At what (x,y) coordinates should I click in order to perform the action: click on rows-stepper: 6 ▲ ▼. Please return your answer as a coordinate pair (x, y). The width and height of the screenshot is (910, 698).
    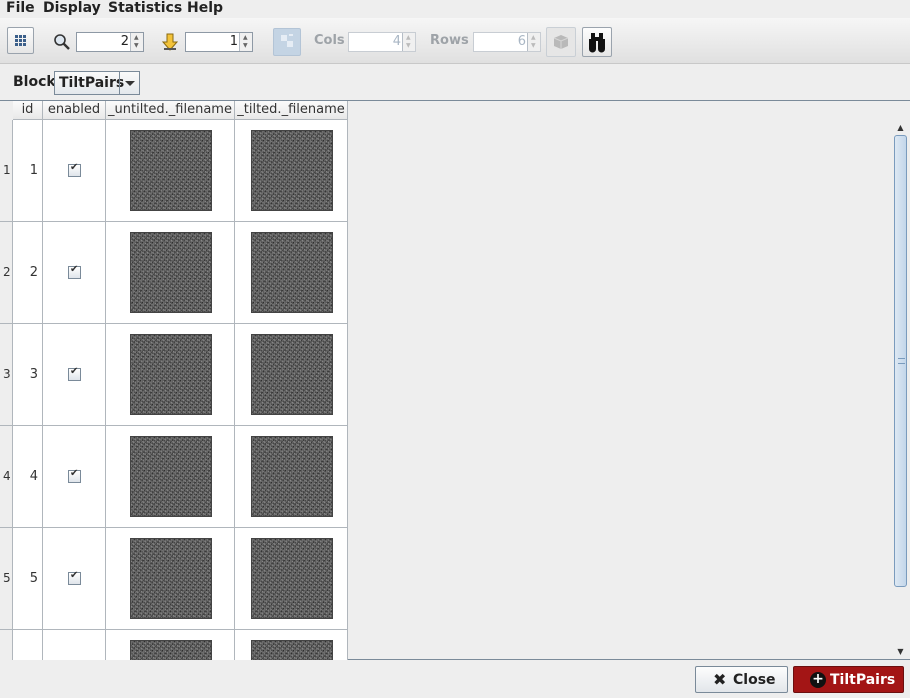
    Looking at the image, I should click on (507, 42).